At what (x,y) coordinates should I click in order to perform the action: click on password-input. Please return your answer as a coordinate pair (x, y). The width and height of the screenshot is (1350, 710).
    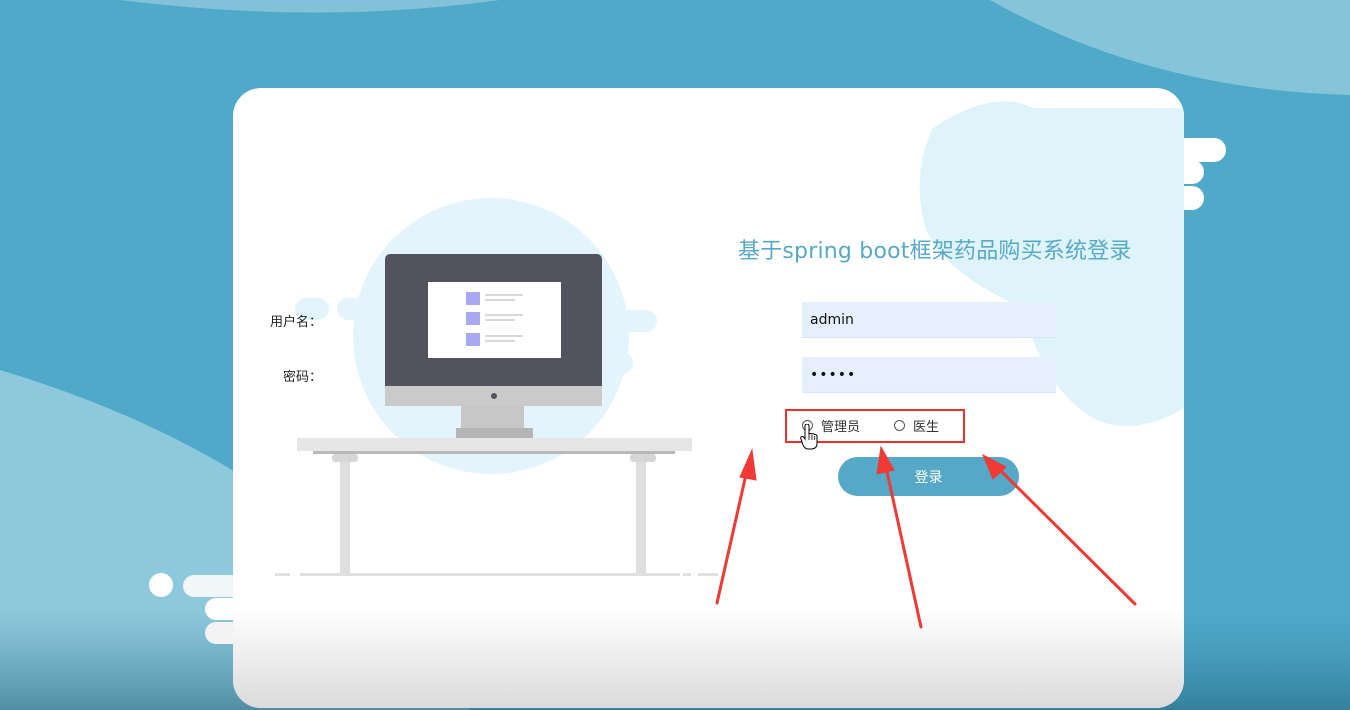
    Looking at the image, I should click on (929, 375).